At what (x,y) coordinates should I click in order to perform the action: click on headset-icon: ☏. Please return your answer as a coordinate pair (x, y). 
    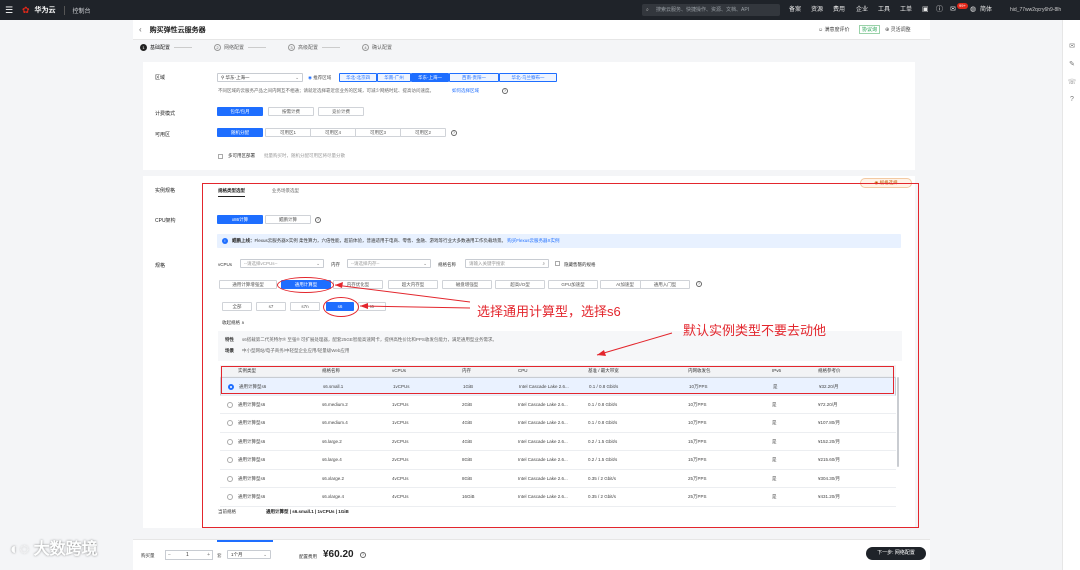
    Looking at the image, I should click on (1072, 83).